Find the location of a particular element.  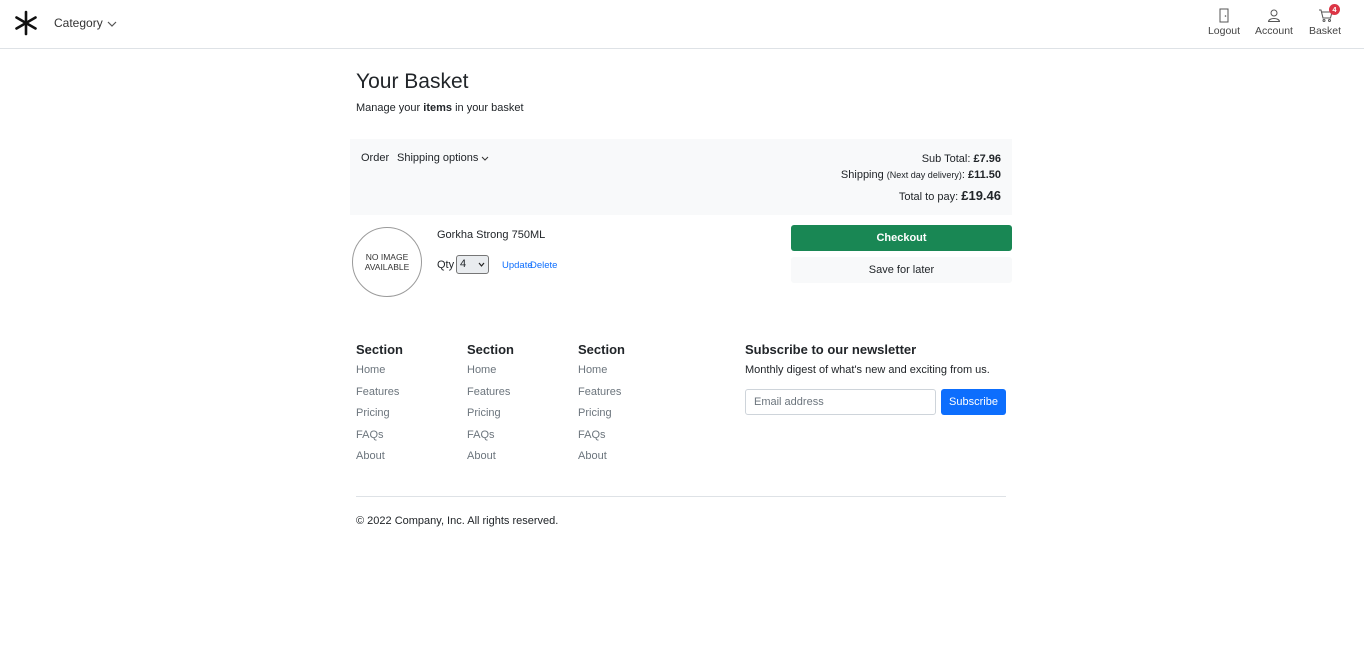

nav-account-label: Account is located at coordinates (1274, 31).